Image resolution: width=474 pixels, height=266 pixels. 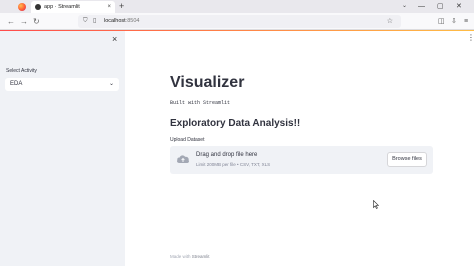 I want to click on window-close-button: ✕, so click(x=459, y=6).